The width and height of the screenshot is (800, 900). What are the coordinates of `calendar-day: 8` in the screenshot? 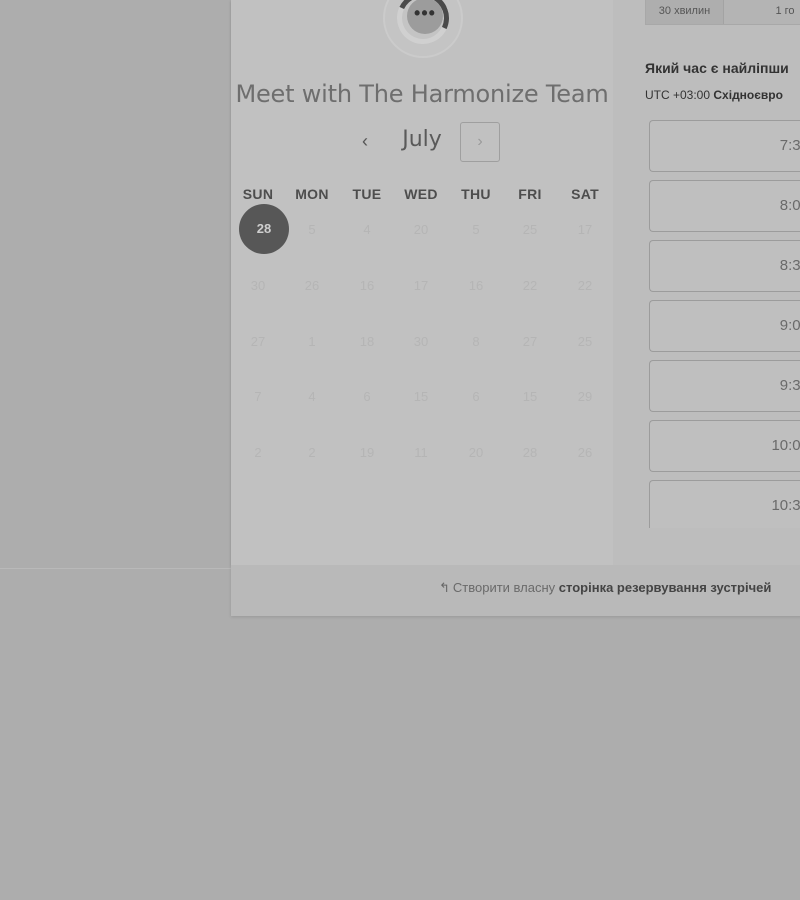 It's located at (476, 341).